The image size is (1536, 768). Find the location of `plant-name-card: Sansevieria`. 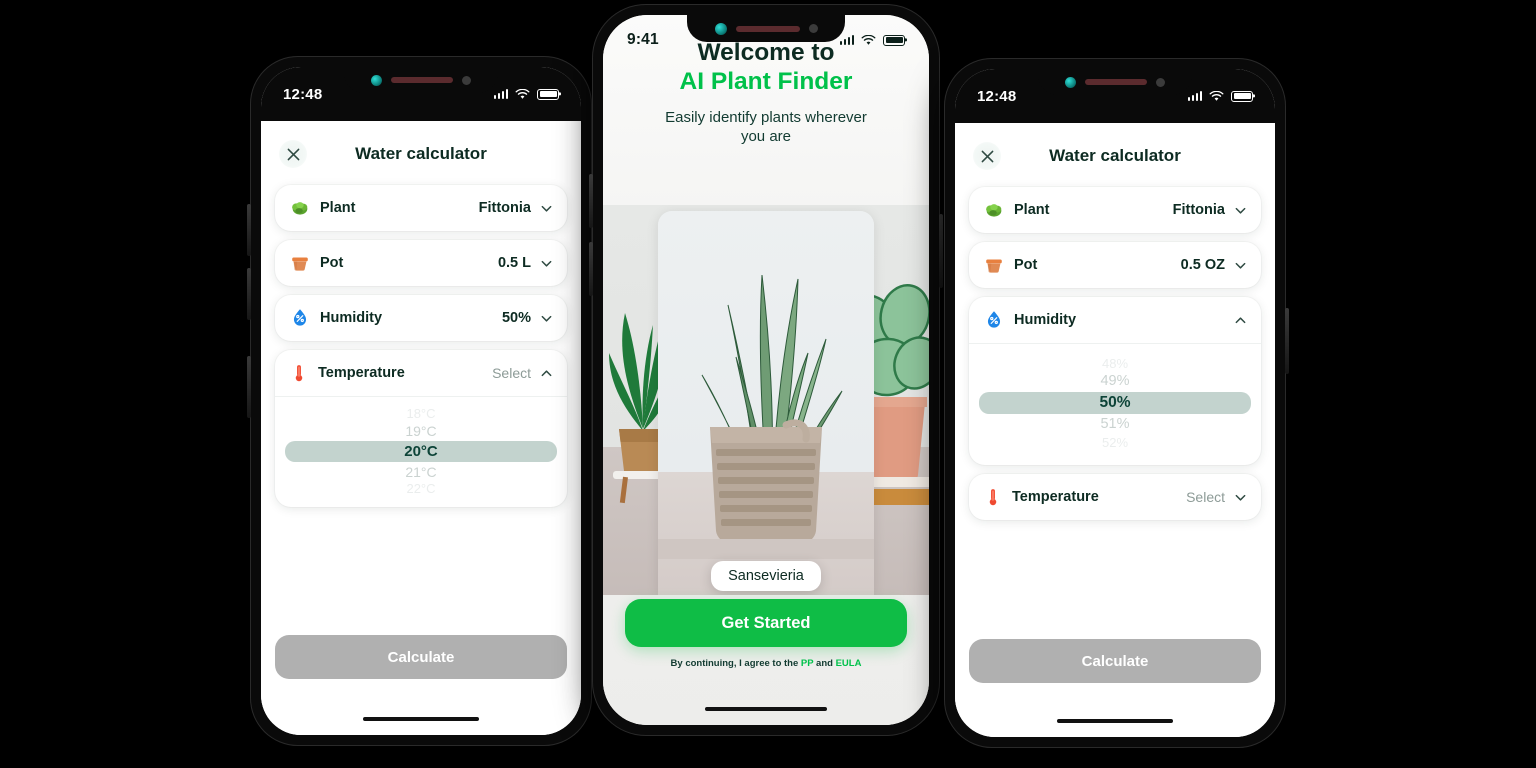

plant-name-card: Sansevieria is located at coordinates (766, 576).